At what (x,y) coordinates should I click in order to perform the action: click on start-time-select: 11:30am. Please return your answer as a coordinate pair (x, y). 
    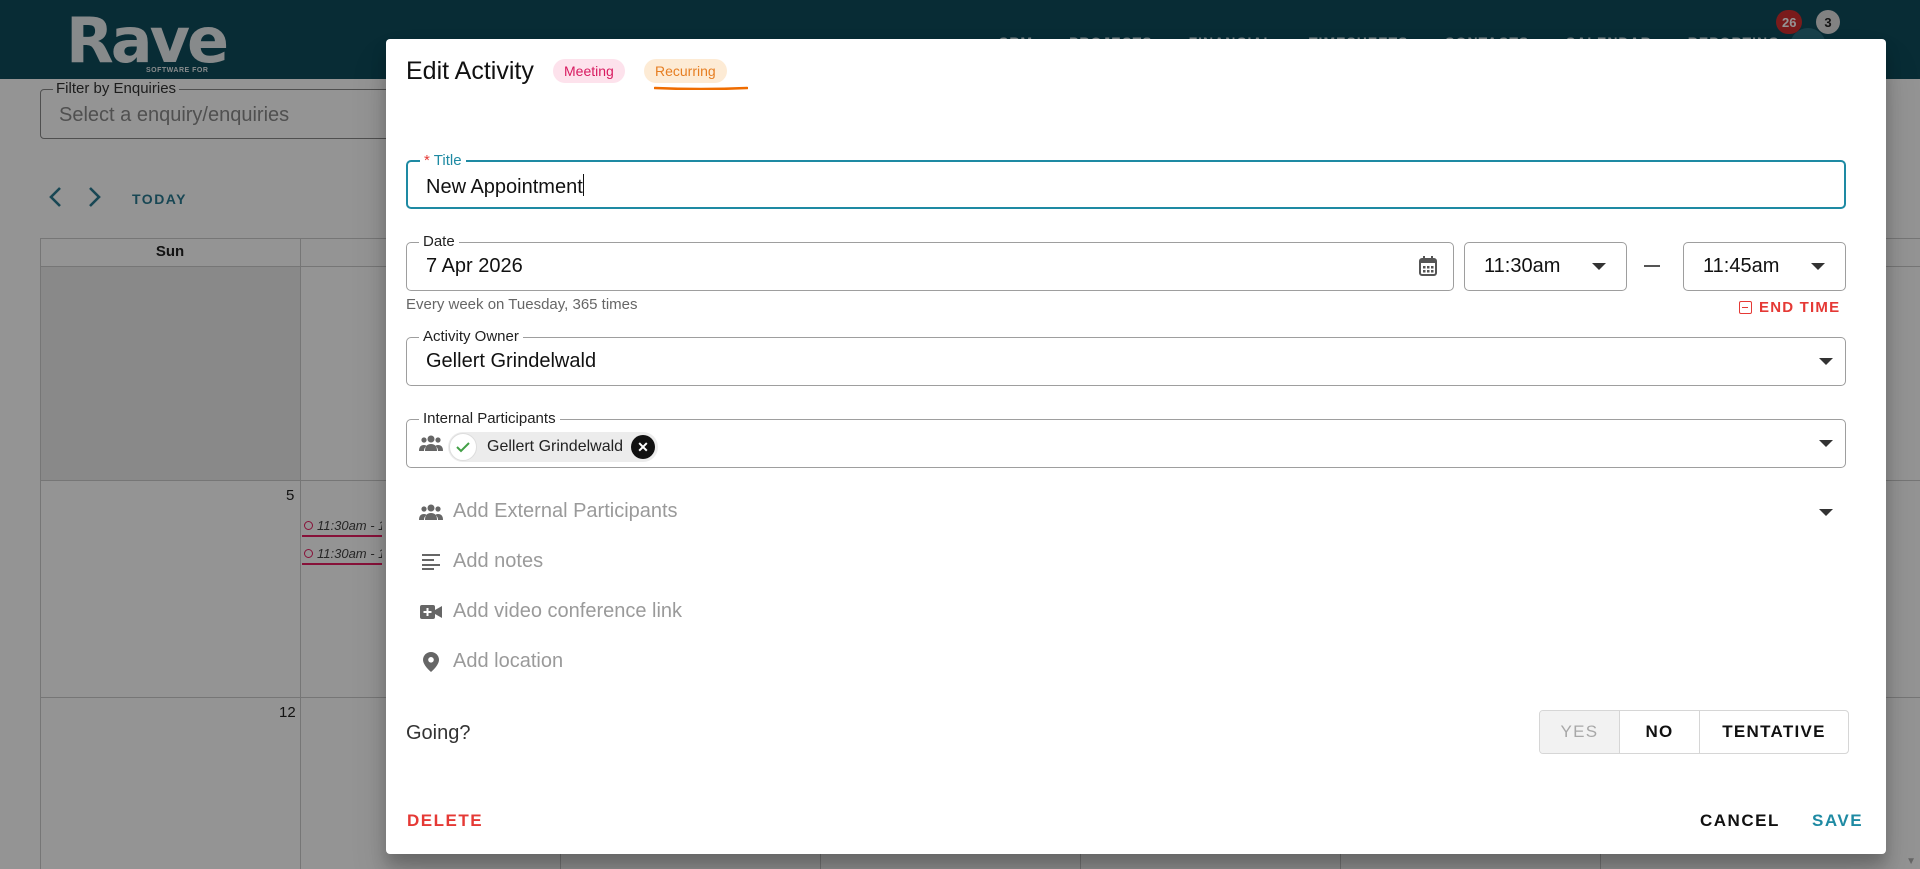
    Looking at the image, I should click on (1545, 266).